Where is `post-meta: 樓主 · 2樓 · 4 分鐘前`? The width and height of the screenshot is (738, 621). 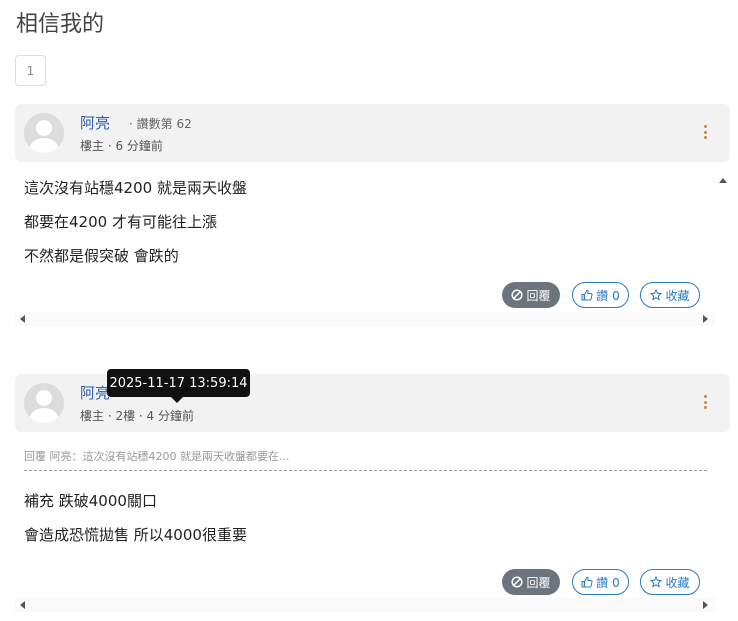
post-meta: 樓主 · 2樓 · 4 分鐘前 is located at coordinates (137, 416).